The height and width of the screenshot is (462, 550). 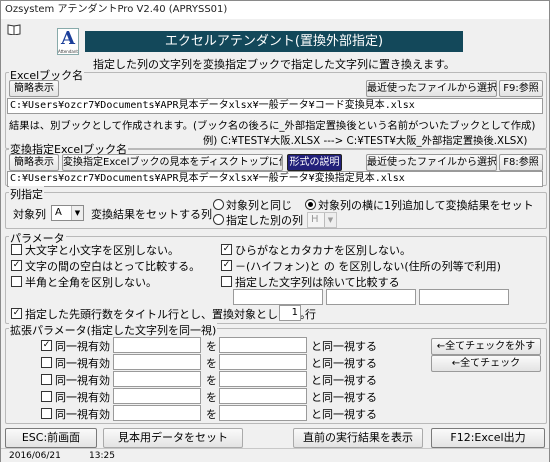 I want to click on other-column-value: H, so click(x=315, y=219).